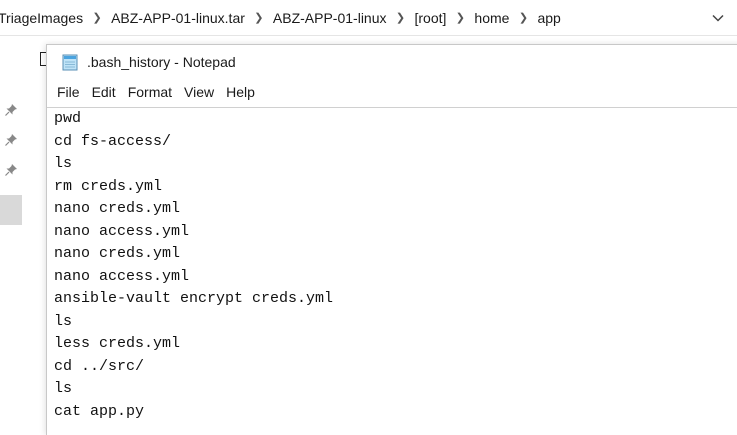 Image resolution: width=737 pixels, height=435 pixels. I want to click on navigation-pane, so click(12, 230).